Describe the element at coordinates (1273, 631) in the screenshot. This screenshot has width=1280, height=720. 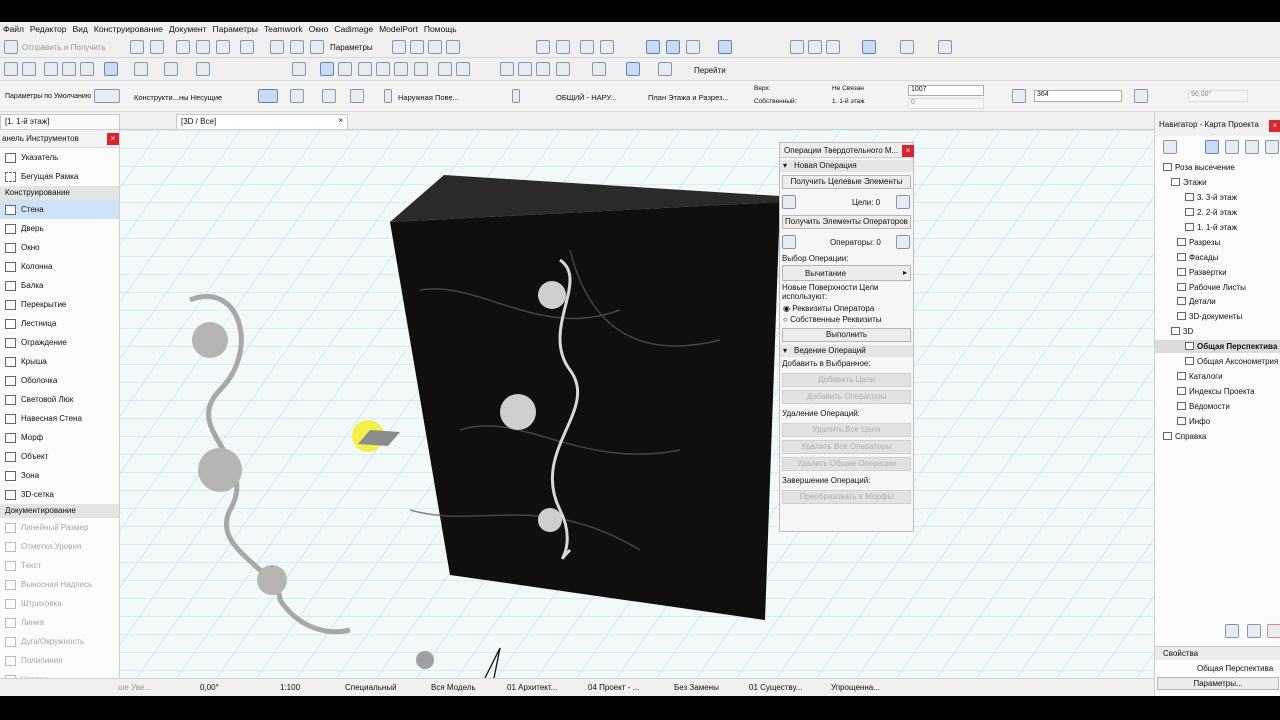
I see `delete-view-icon` at that location.